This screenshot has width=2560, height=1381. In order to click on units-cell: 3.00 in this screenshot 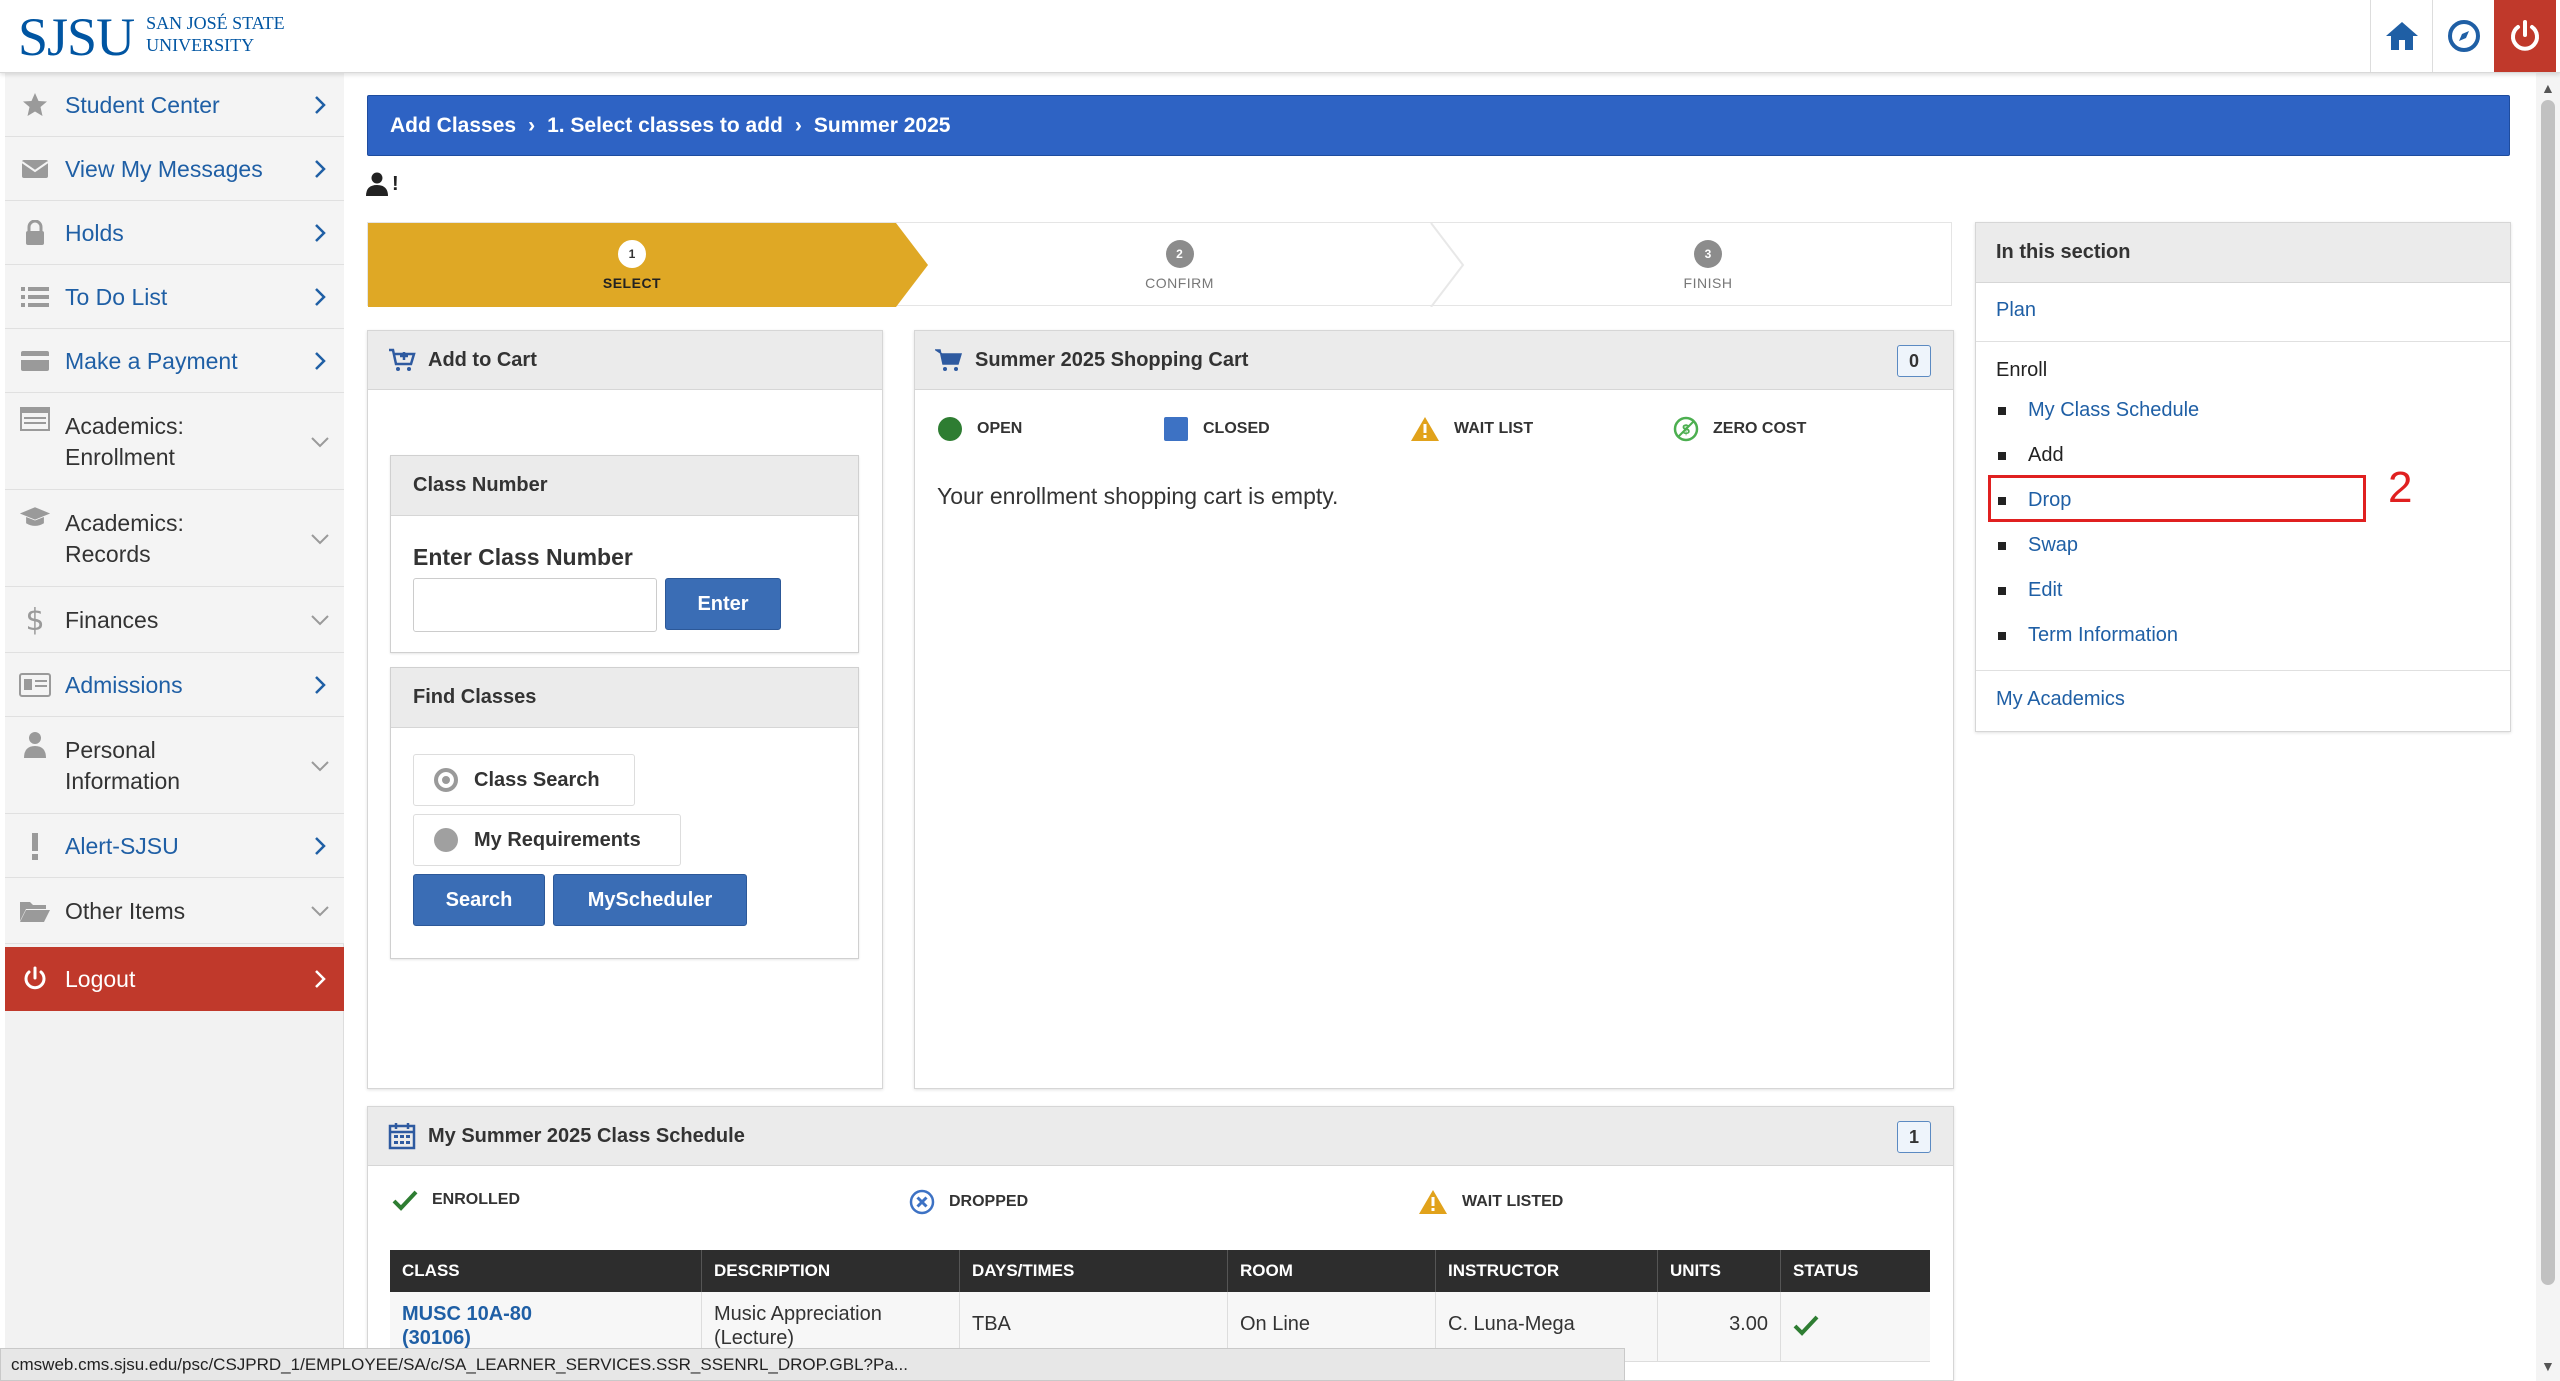, I will do `click(1719, 1327)`.